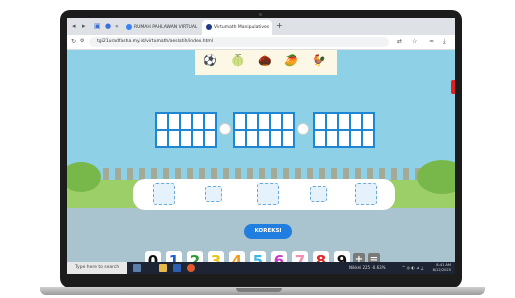 The width and height of the screenshot is (515, 298). What do you see at coordinates (441, 270) in the screenshot?
I see `clock-date: 8/12/2025` at bounding box center [441, 270].